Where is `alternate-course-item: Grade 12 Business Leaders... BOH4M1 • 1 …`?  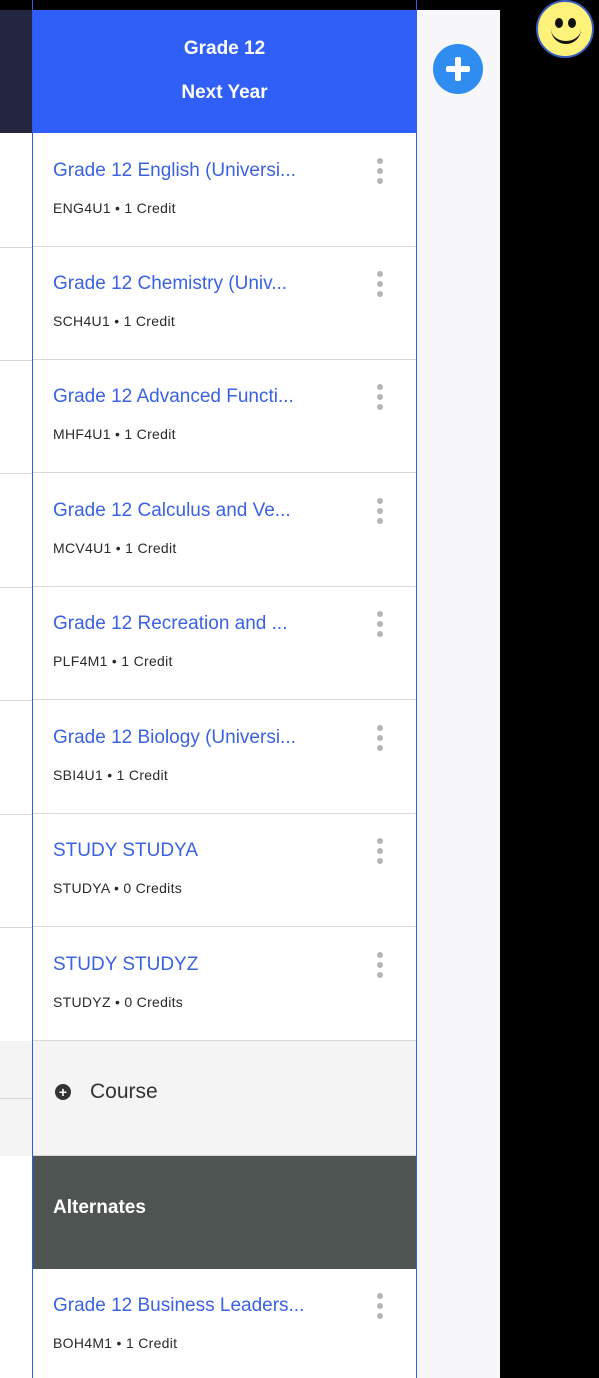 alternate-course-item: Grade 12 Business Leaders... BOH4M1 • 1 … is located at coordinates (224, 1323).